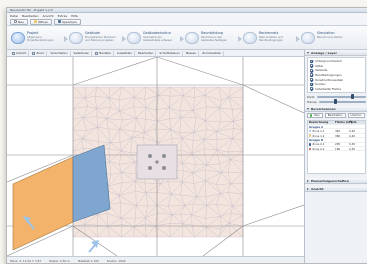 This screenshot has width=367, height=264. Describe the element at coordinates (312, 101) in the screenshot. I see `transparency-label: Transp.` at that location.